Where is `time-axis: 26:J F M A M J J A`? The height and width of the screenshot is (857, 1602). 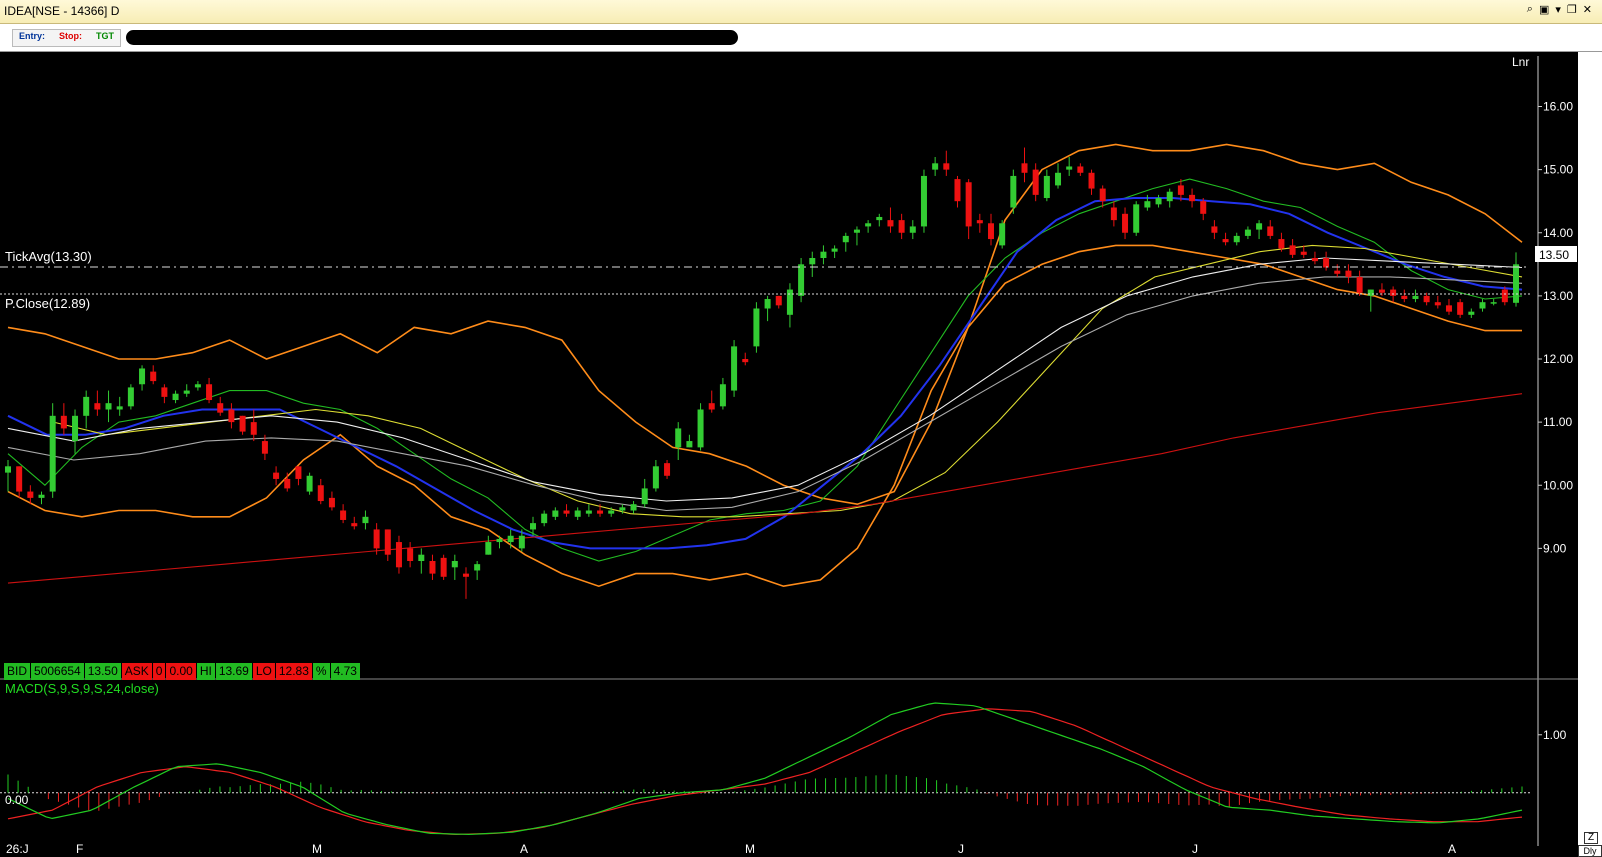 time-axis: 26:J F M A M J J A is located at coordinates (731, 849).